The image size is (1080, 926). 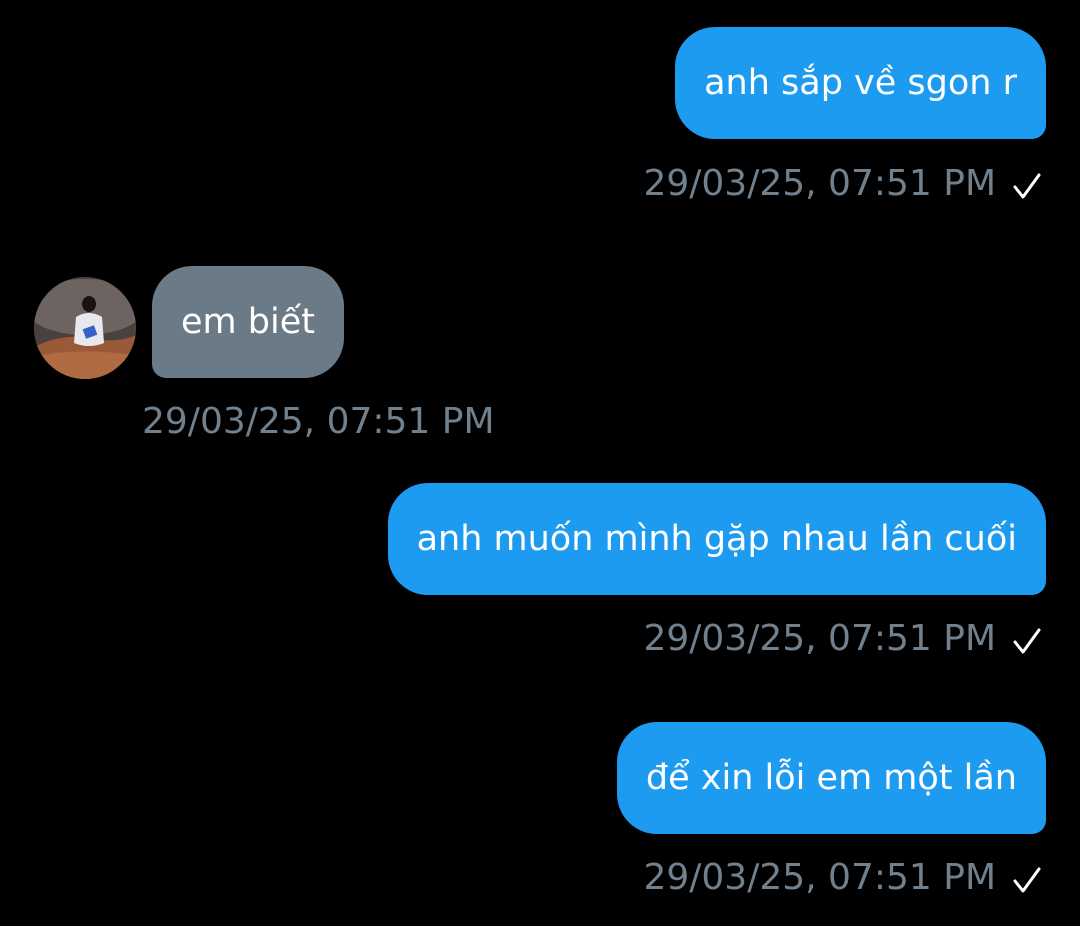 I want to click on outgoing-message-bubble: anh muốn mình gặp nhau lần cuối, so click(x=716, y=539).